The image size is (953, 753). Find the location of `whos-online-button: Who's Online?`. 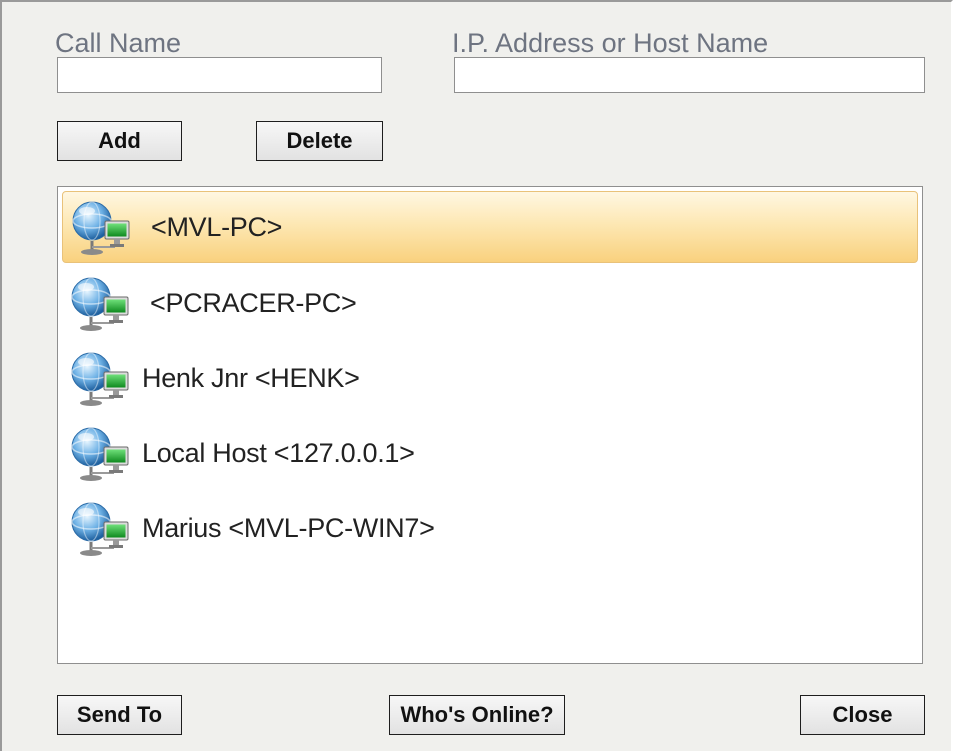

whos-online-button: Who's Online? is located at coordinates (477, 715).